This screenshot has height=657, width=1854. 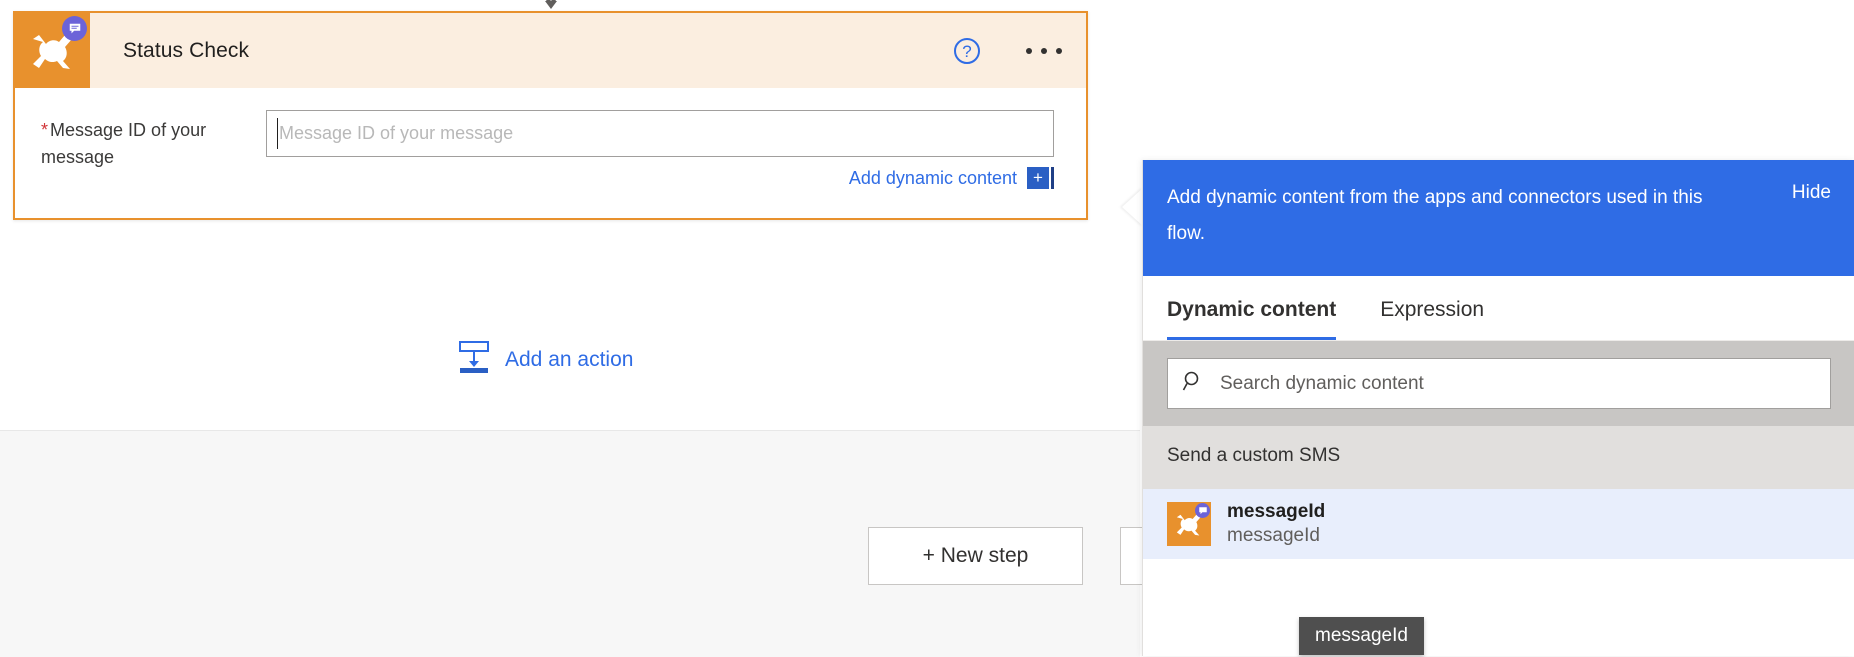 What do you see at coordinates (975, 556) in the screenshot?
I see `new-step-button: + New step` at bounding box center [975, 556].